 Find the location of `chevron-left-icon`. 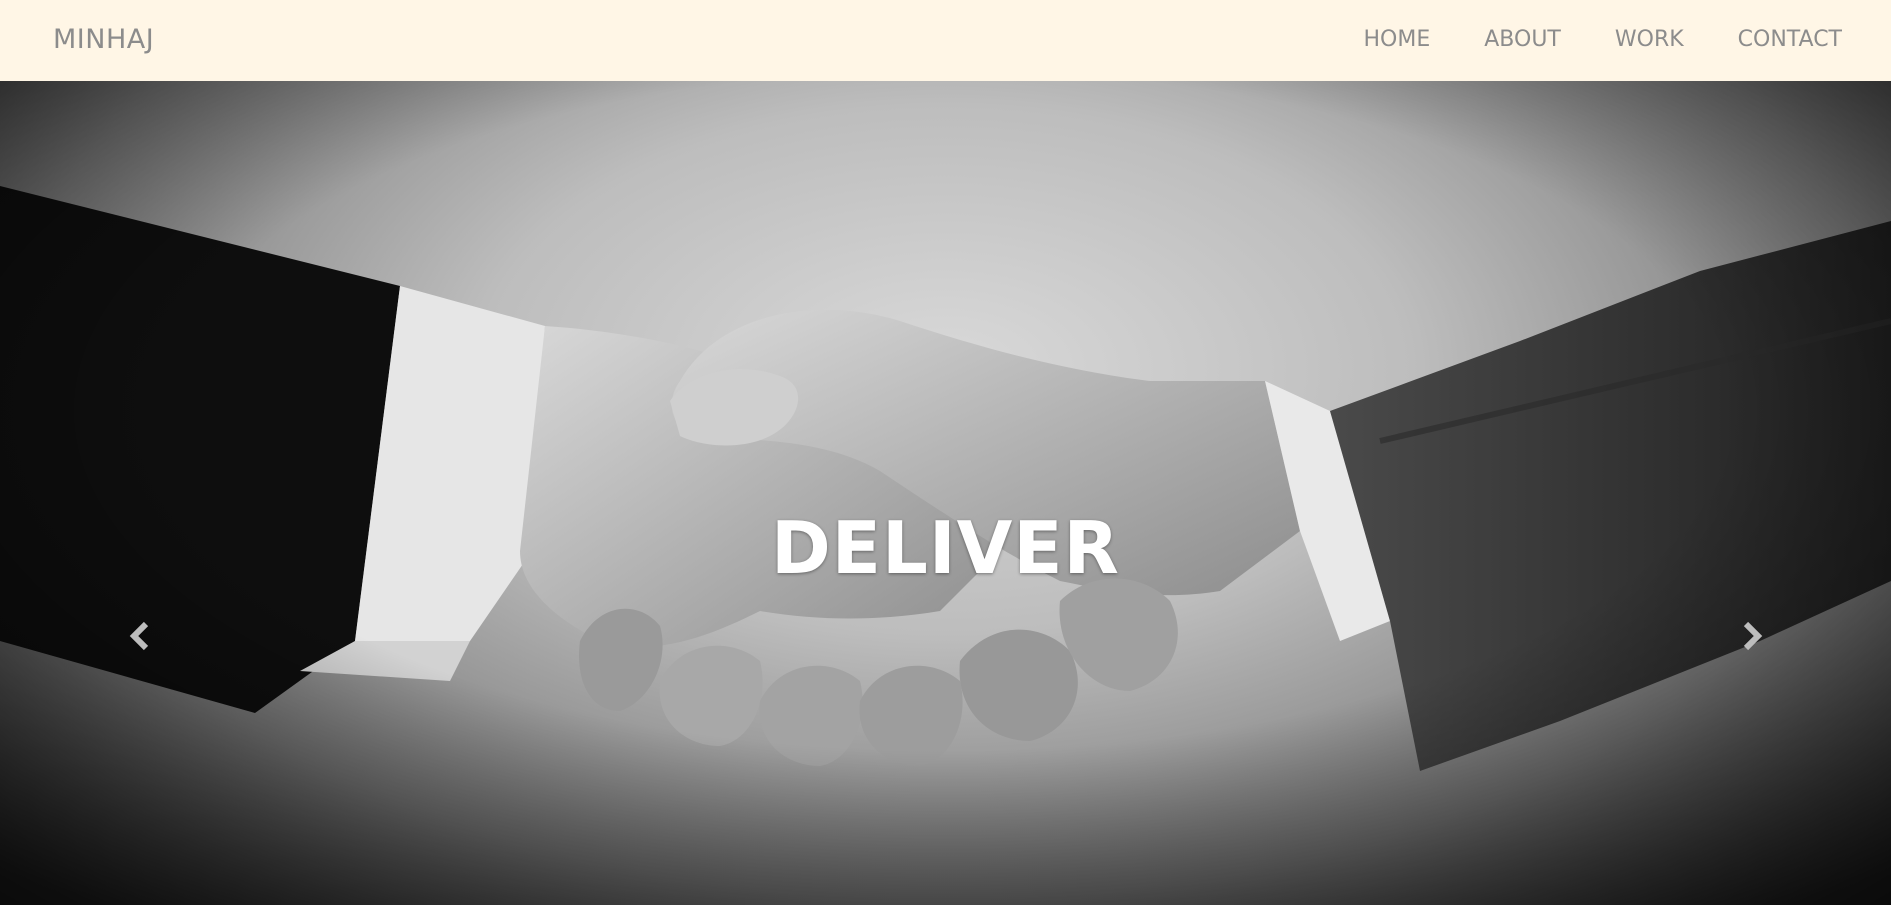

chevron-left-icon is located at coordinates (139, 636).